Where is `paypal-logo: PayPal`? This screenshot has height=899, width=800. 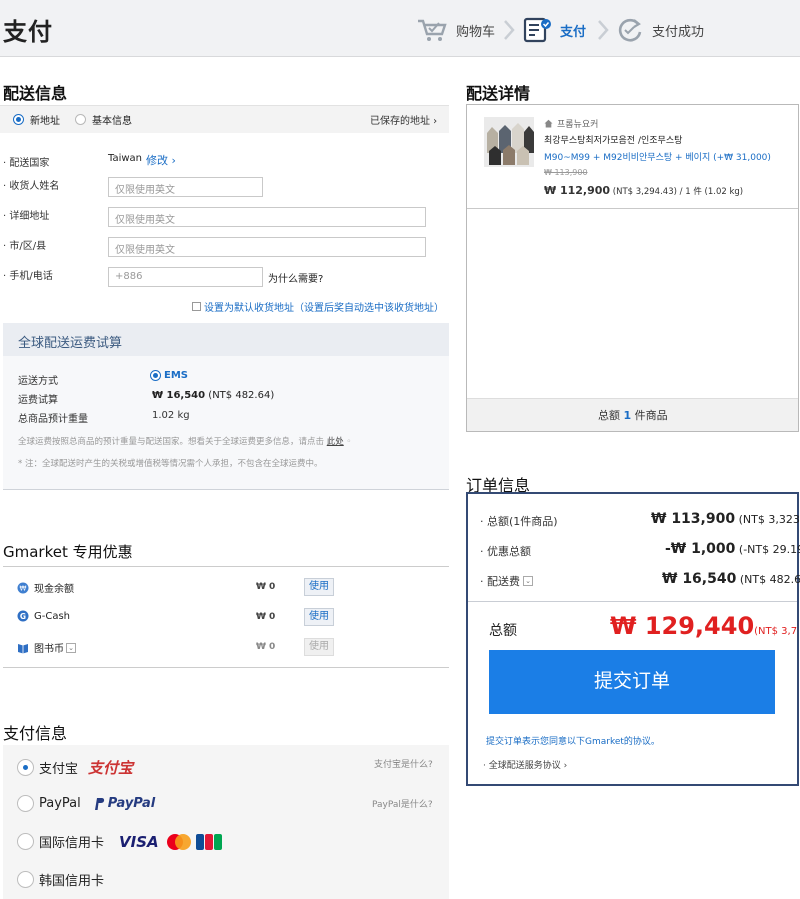
paypal-logo: PayPal is located at coordinates (124, 803).